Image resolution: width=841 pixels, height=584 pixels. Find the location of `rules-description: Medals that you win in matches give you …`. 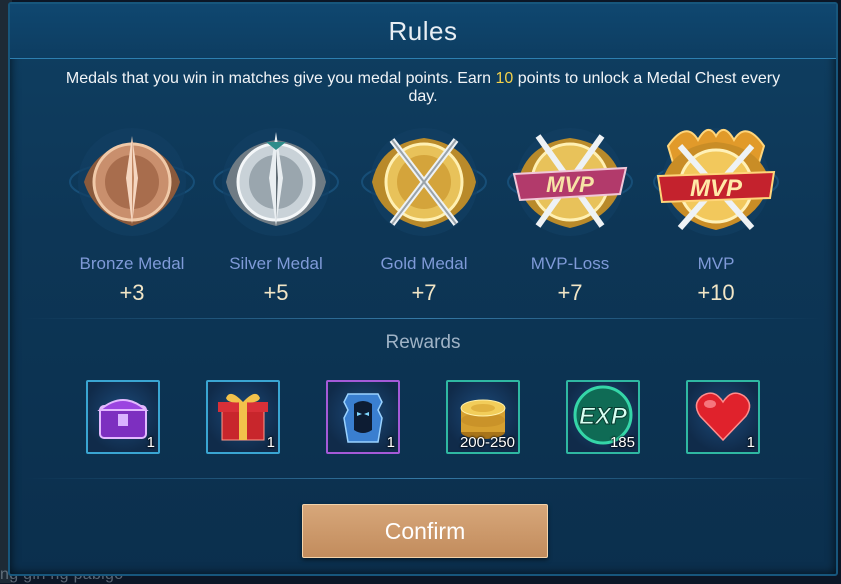

rules-description: Medals that you win in matches give you … is located at coordinates (423, 88).